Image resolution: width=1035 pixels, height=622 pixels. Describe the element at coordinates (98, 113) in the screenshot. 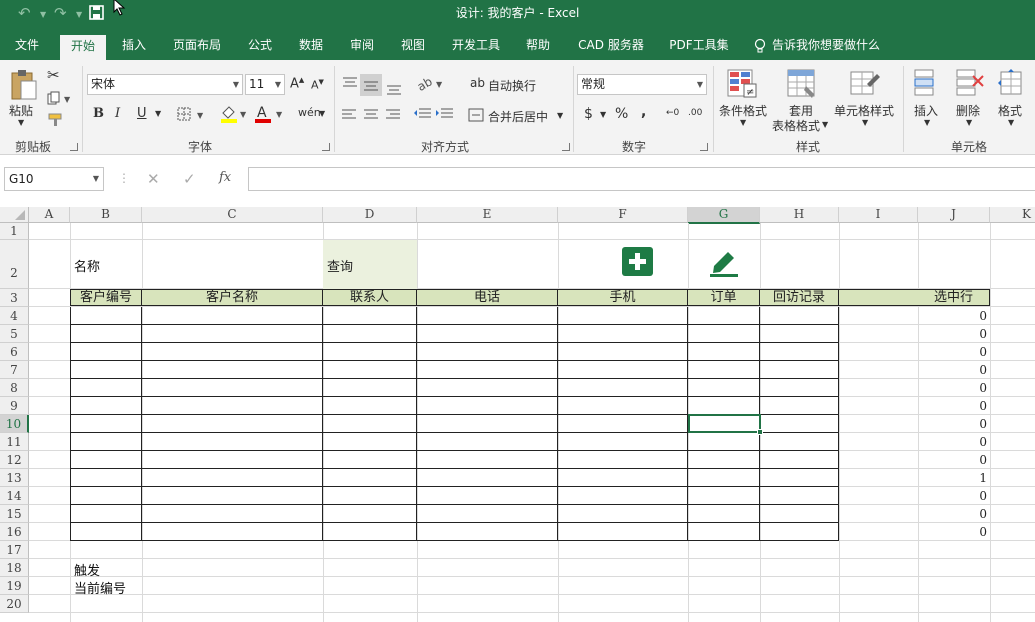

I see `bold-button: B` at that location.